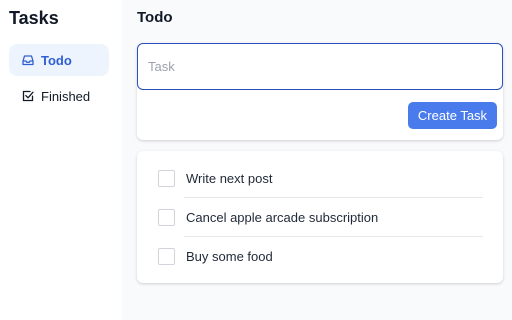 The width and height of the screenshot is (512, 320). What do you see at coordinates (320, 178) in the screenshot?
I see `list-item: Write next post` at bounding box center [320, 178].